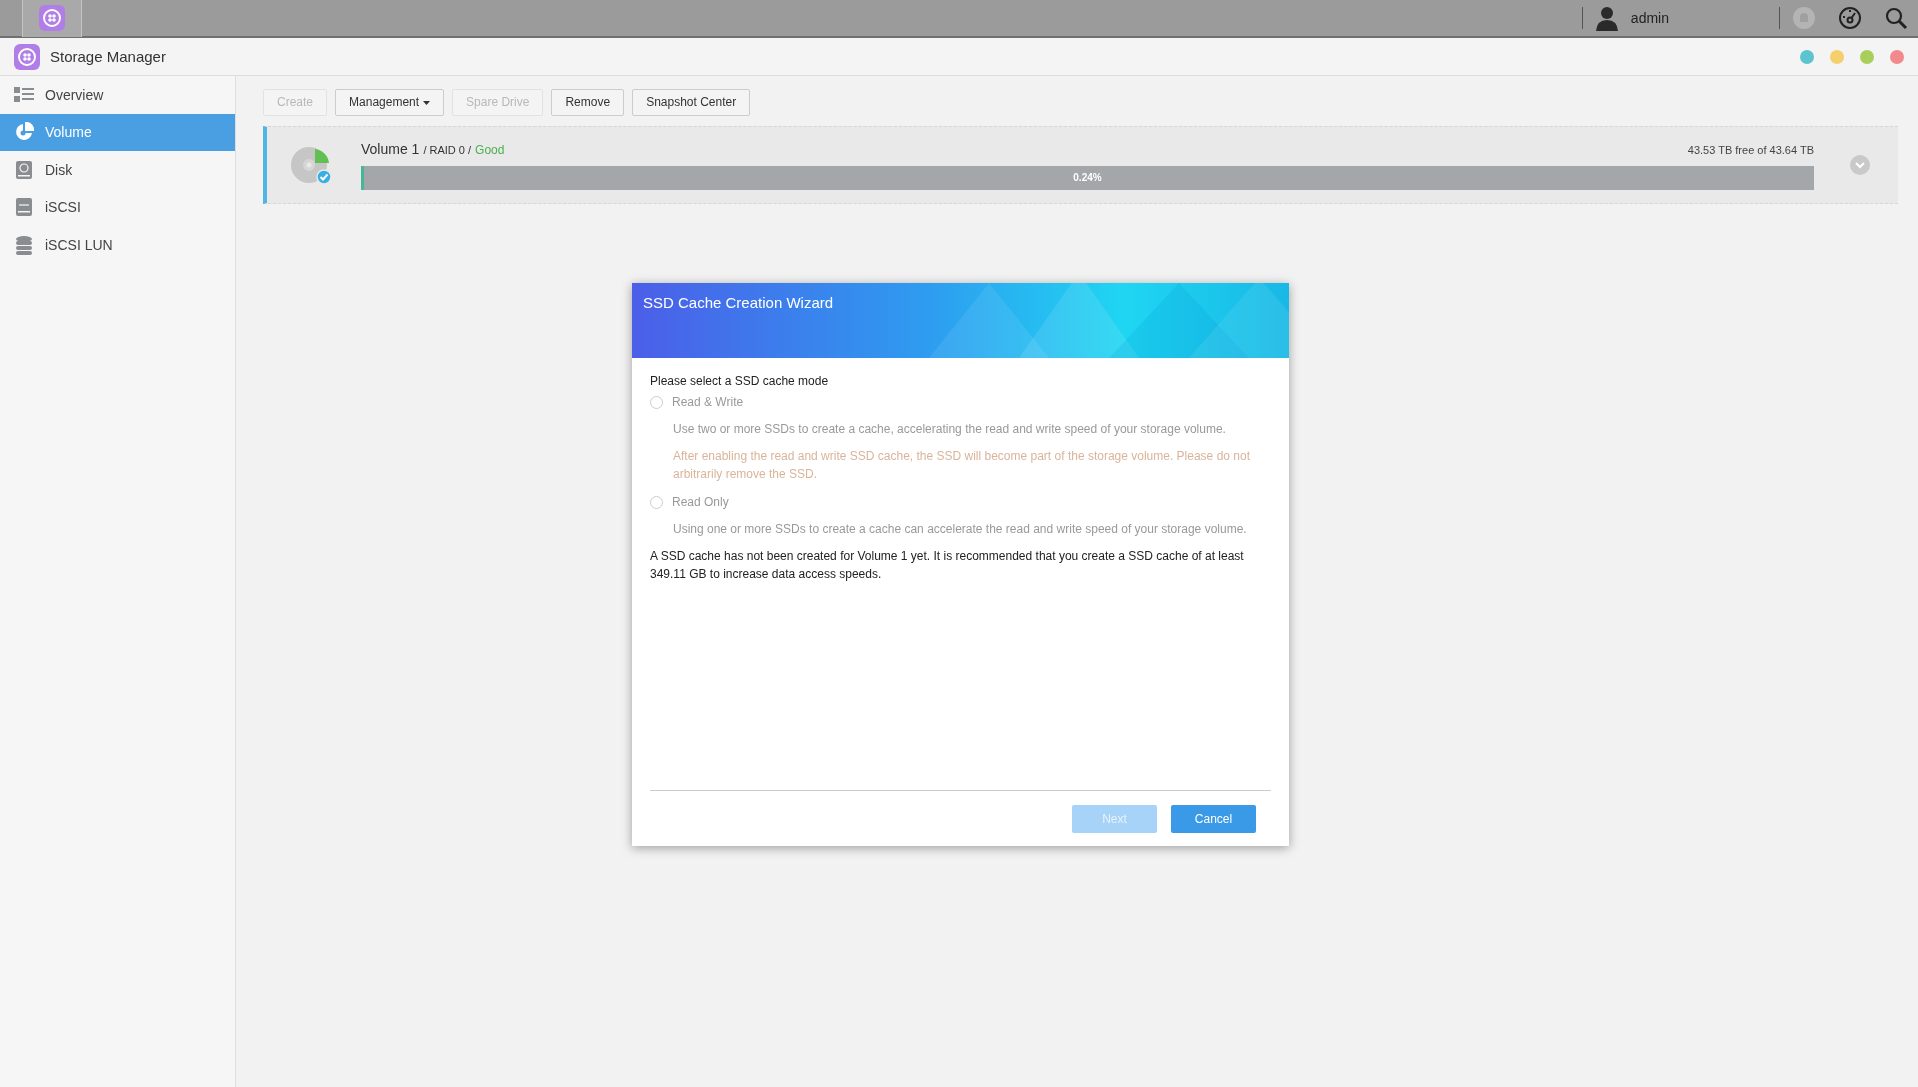 The image size is (1918, 1087). Describe the element at coordinates (390, 148) in the screenshot. I see `volume-name: Volume 1` at that location.